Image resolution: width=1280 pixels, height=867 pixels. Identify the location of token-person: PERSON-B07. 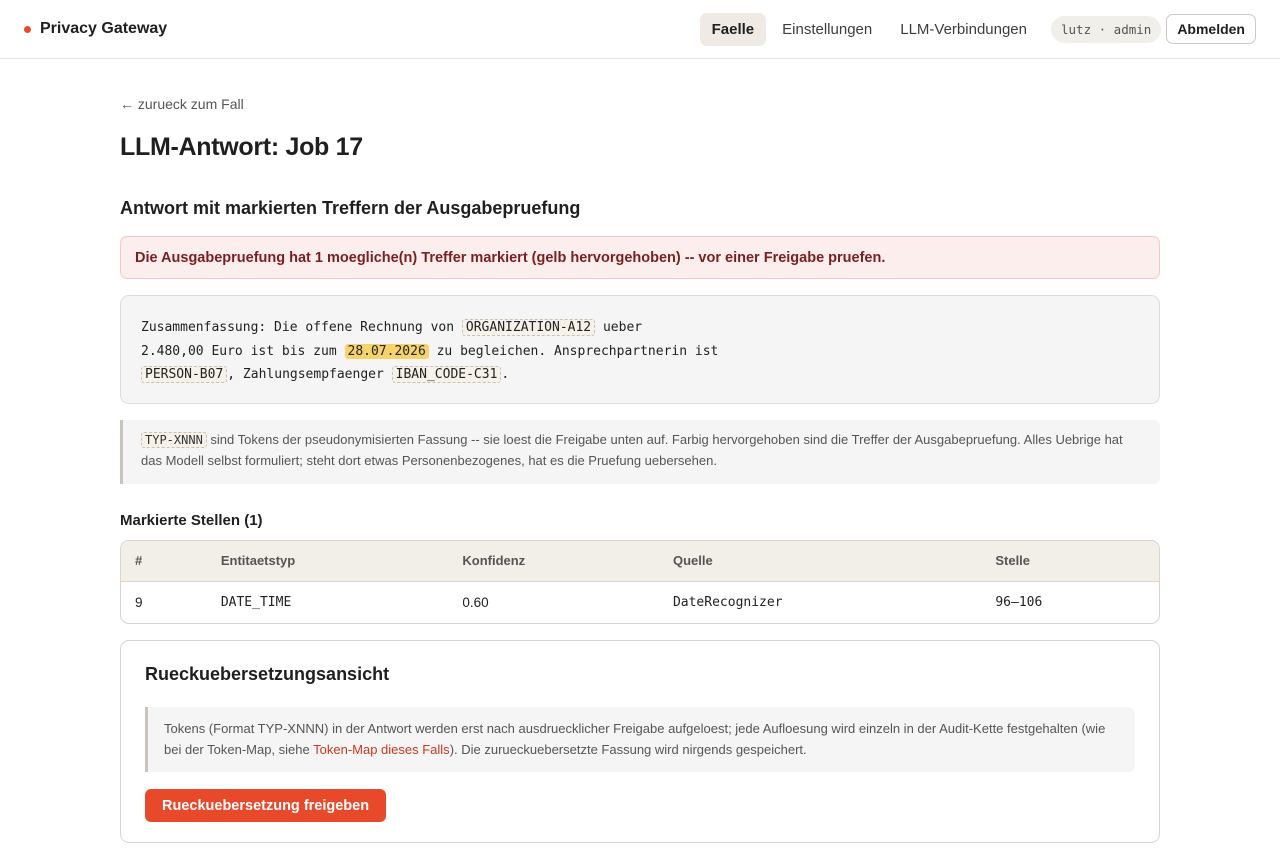
(184, 374).